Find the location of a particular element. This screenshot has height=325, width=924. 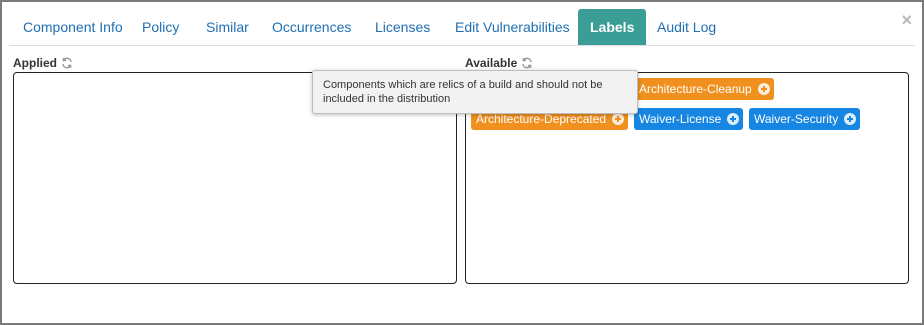

applied-title: Applied is located at coordinates (35, 63).